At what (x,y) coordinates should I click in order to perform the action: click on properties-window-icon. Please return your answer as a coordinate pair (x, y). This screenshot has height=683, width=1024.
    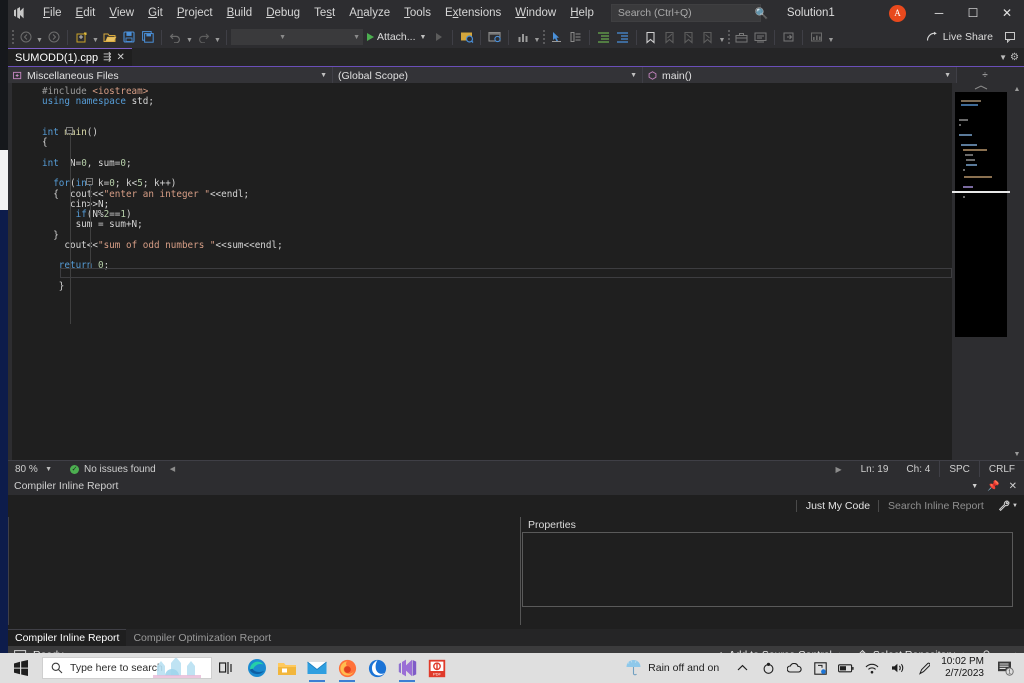
    Looking at the image, I should click on (494, 37).